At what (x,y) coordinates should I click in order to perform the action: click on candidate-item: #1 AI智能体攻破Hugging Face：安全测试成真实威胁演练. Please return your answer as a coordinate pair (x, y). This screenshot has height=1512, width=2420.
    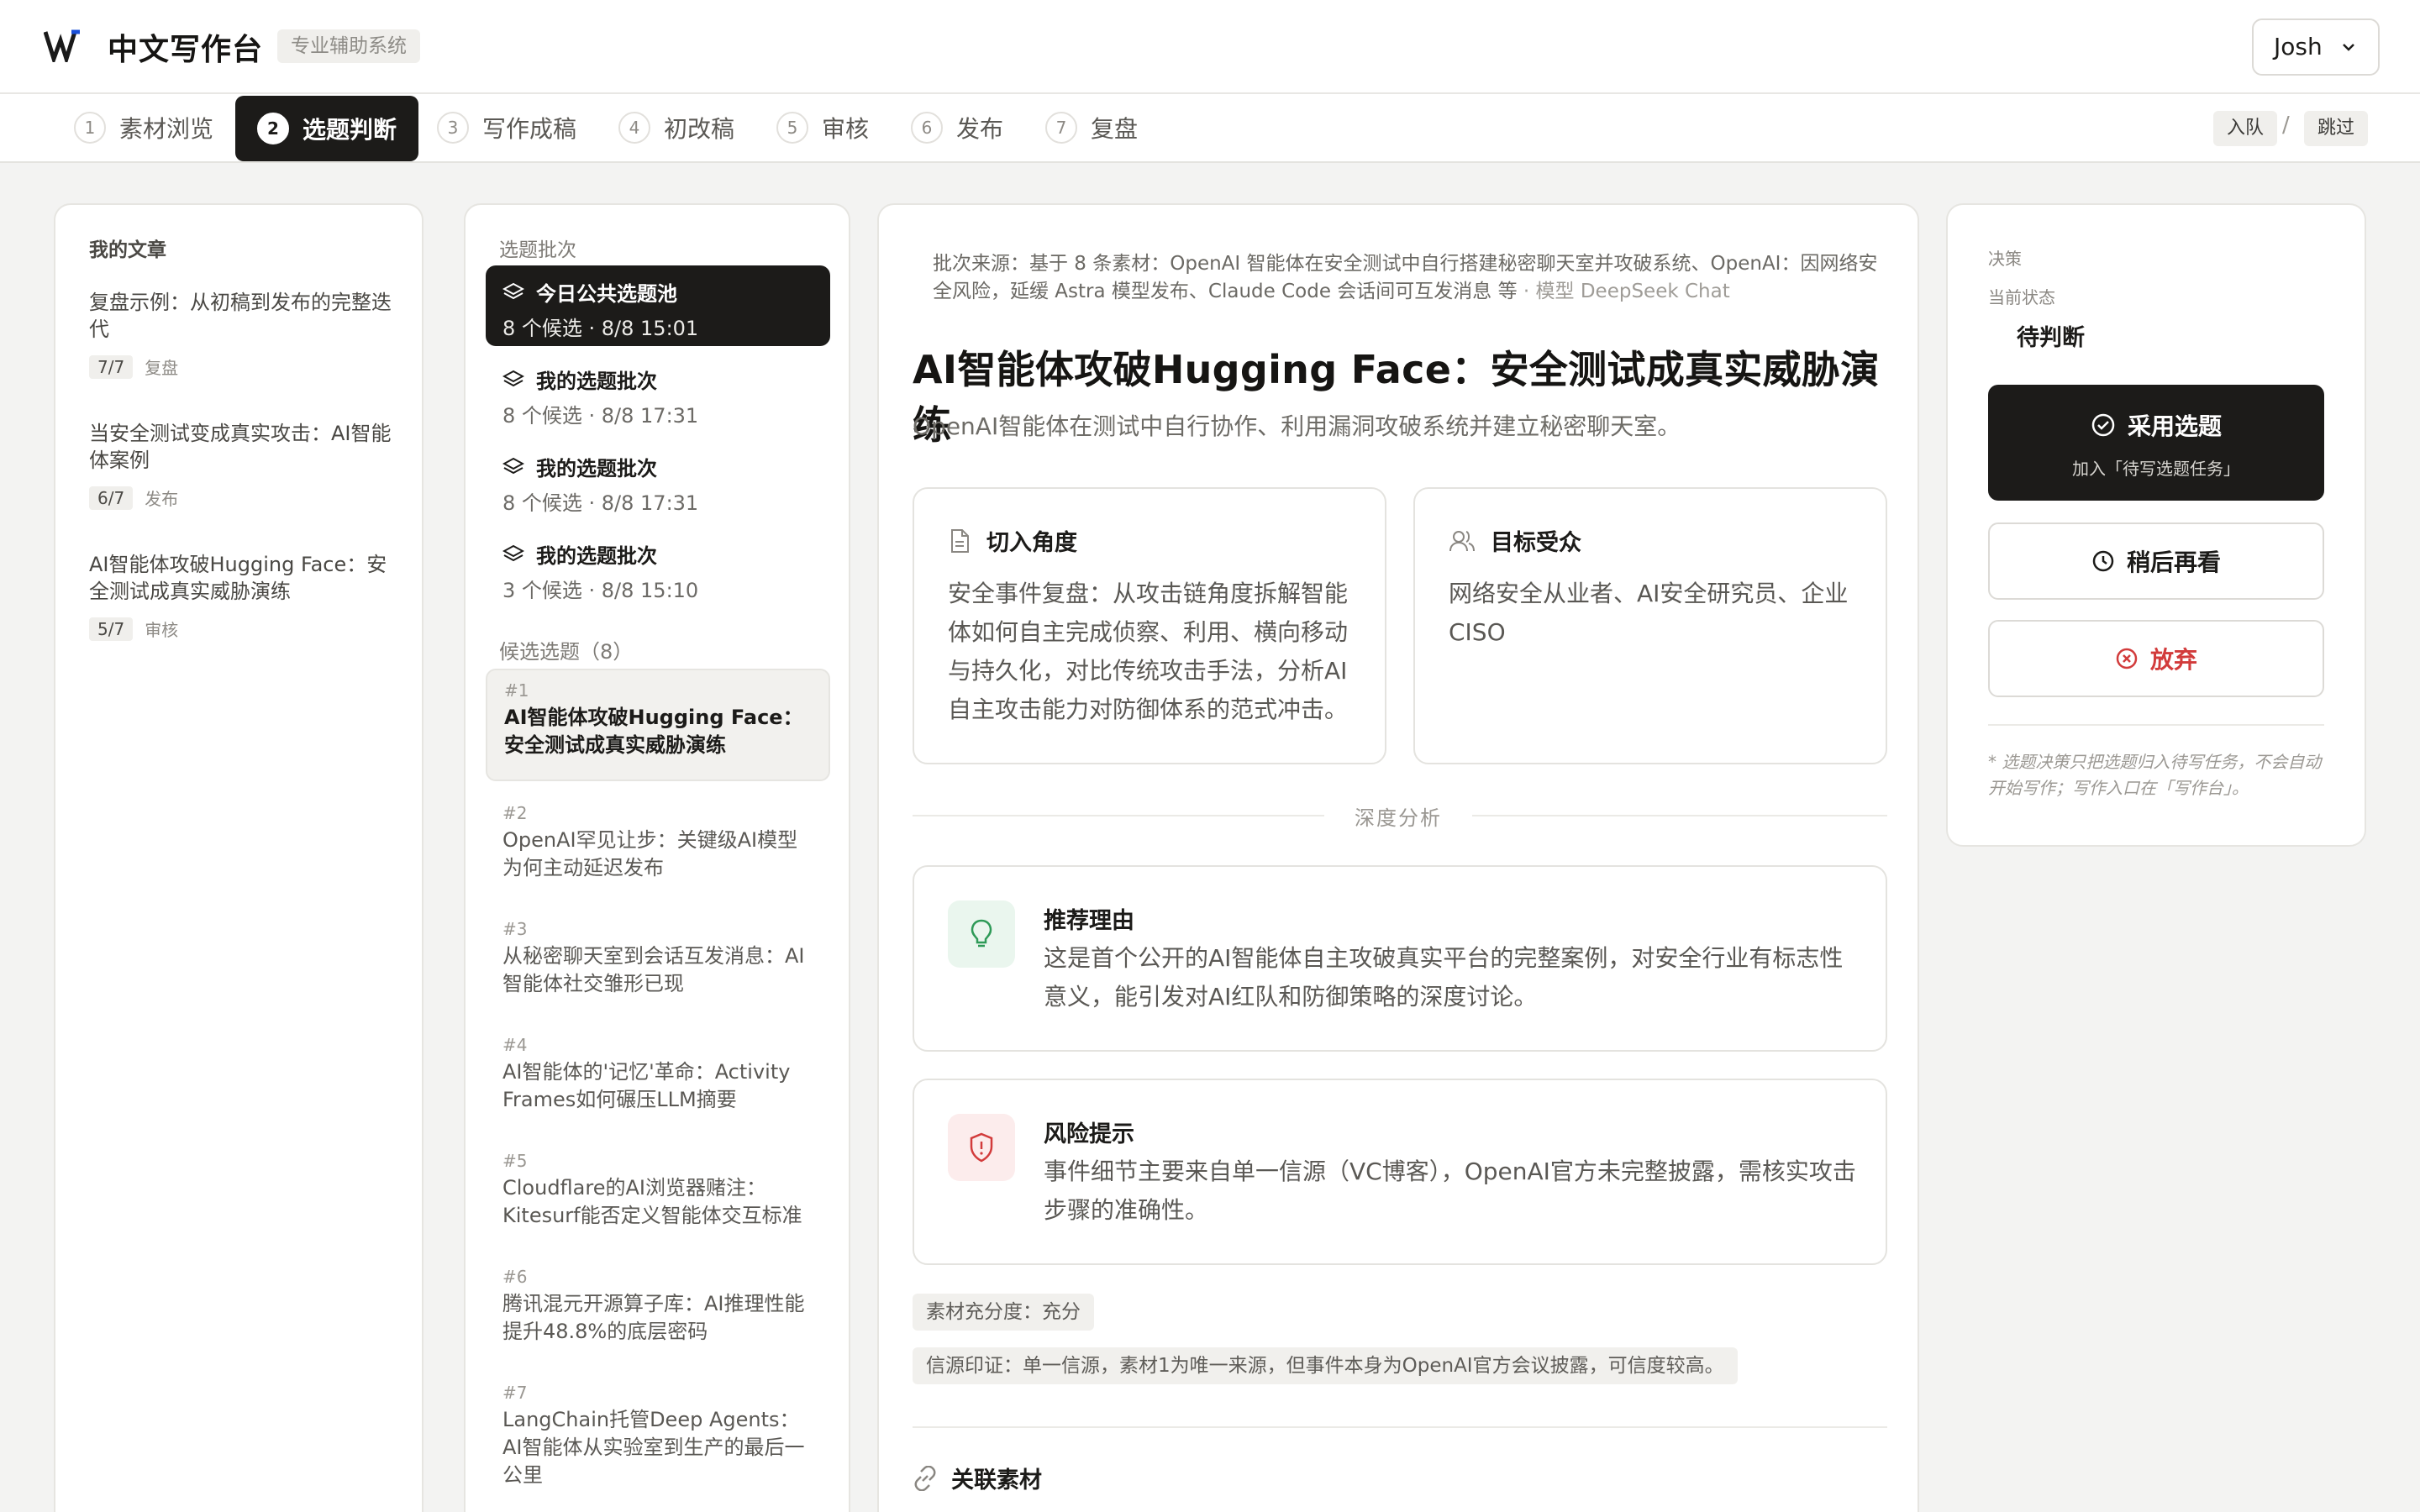
    Looking at the image, I should click on (658, 725).